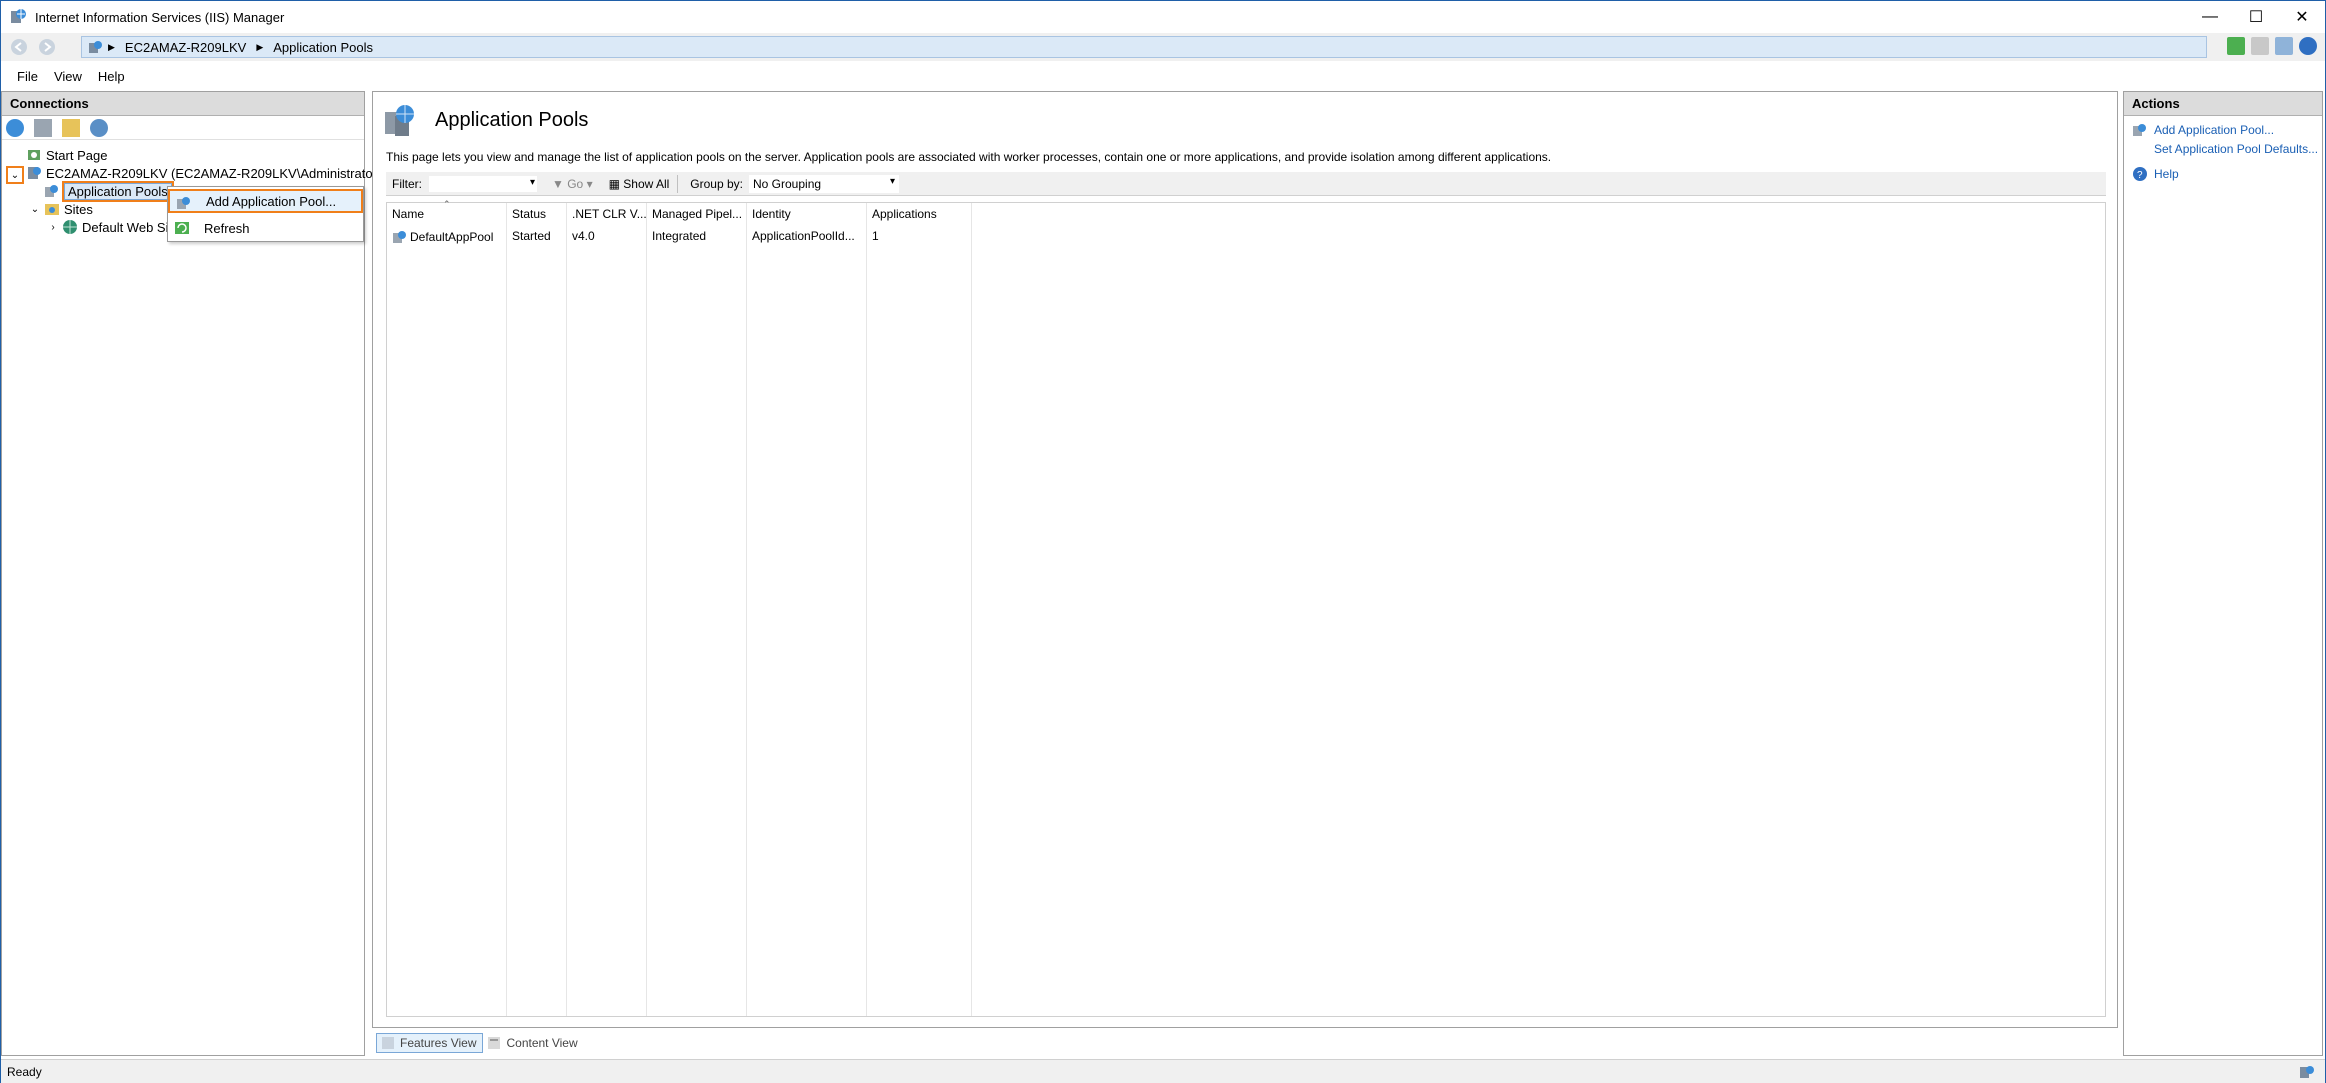 This screenshot has height=1083, width=2326. Describe the element at coordinates (697, 609) in the screenshot. I see `column-pipeline: Managed Pipel... Integrated` at that location.